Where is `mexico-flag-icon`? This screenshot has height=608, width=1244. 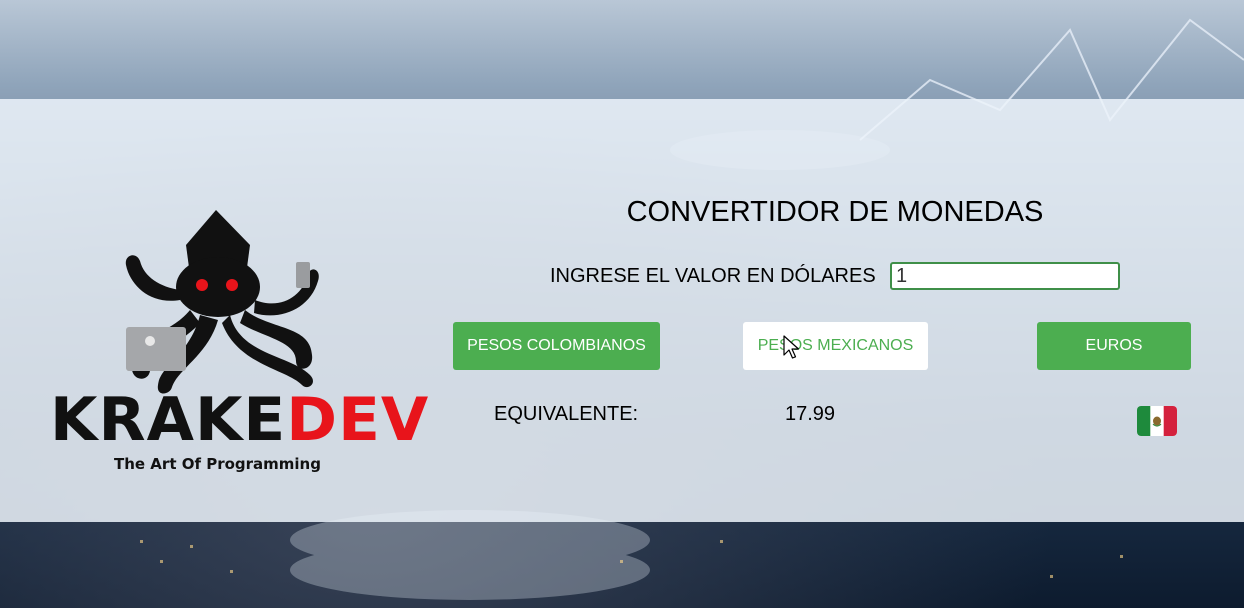 mexico-flag-icon is located at coordinates (1157, 421).